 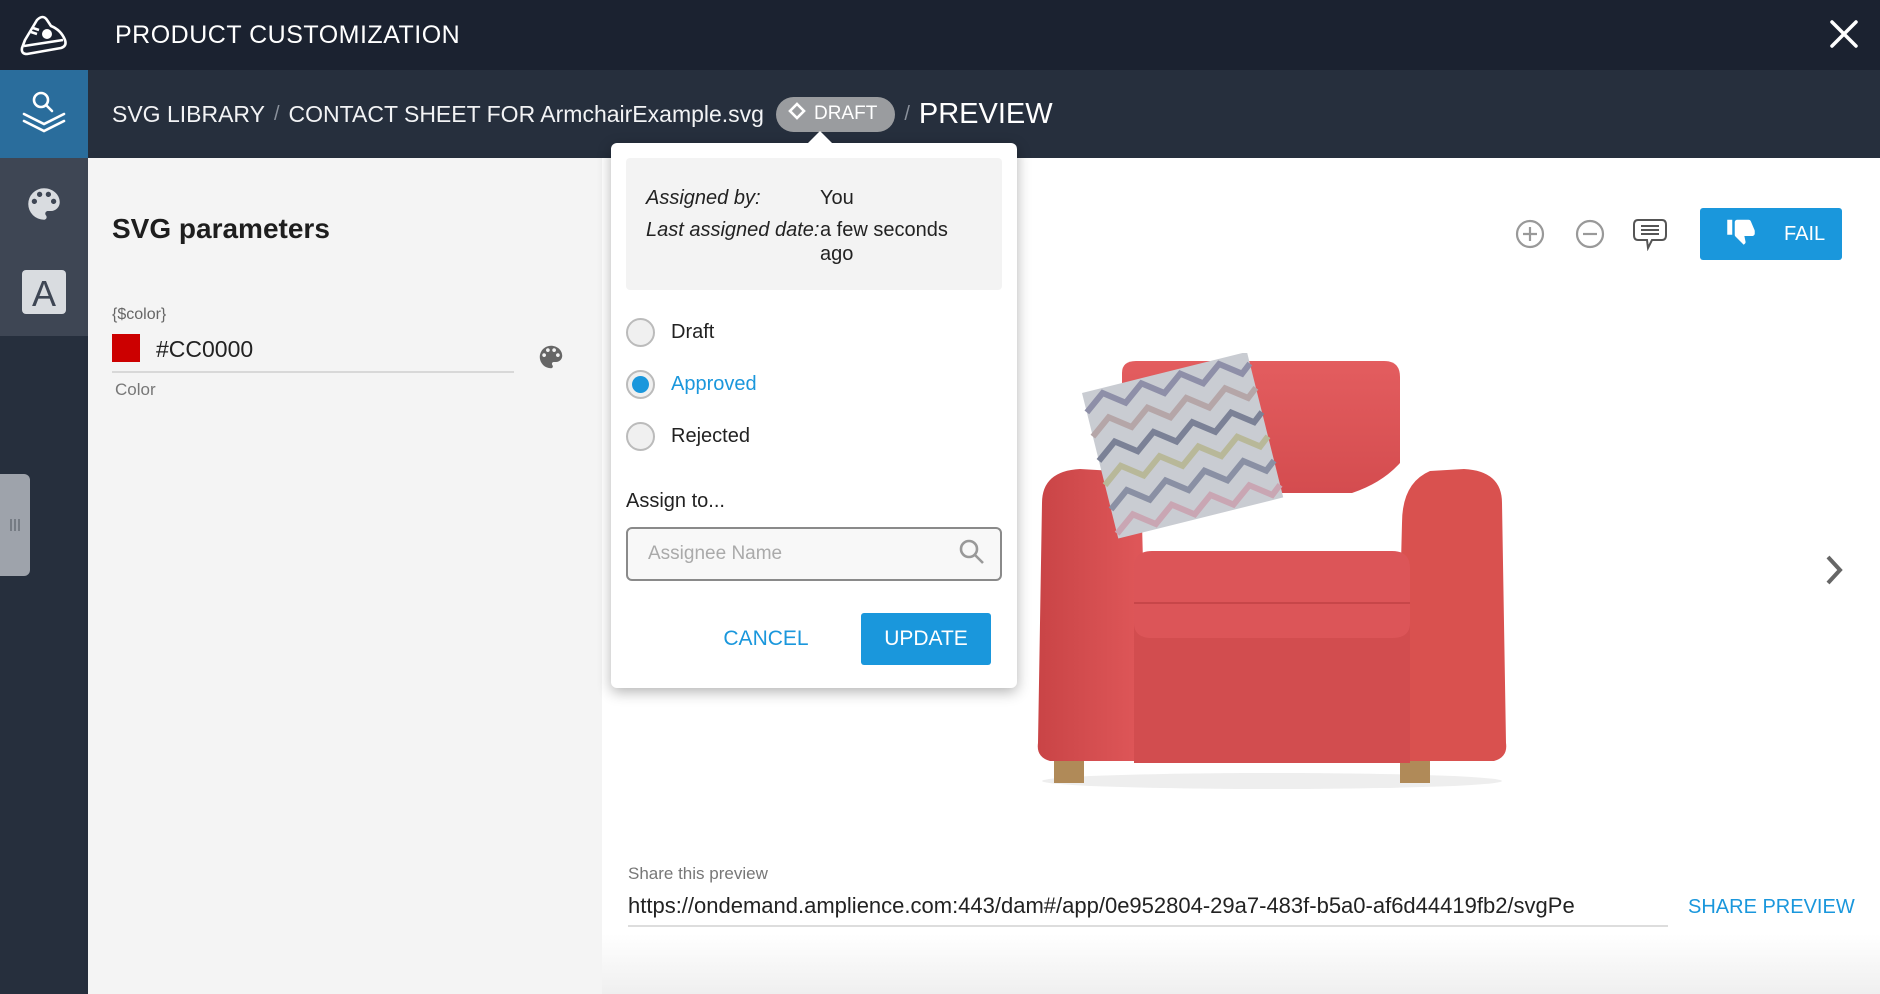 I want to click on layers-search-icon, so click(x=44, y=114).